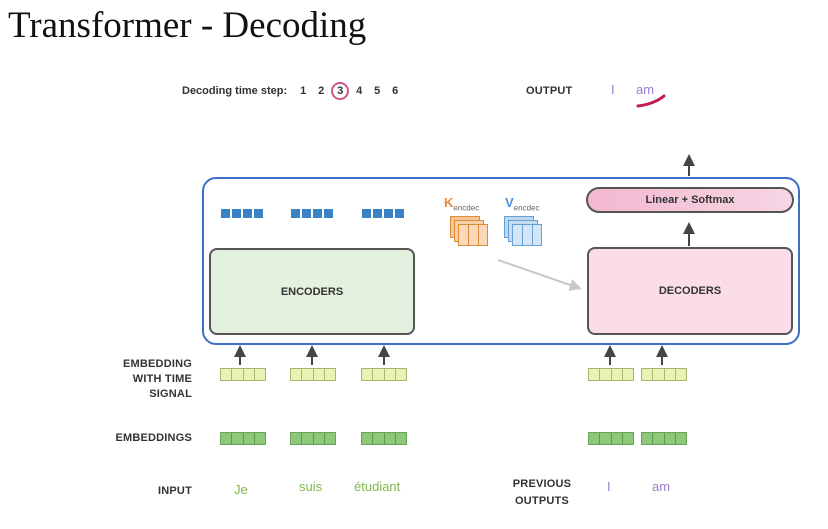 This screenshot has width=828, height=529. Describe the element at coordinates (690, 200) in the screenshot. I see `linear-softmax-block: Linear + Softmax` at that location.